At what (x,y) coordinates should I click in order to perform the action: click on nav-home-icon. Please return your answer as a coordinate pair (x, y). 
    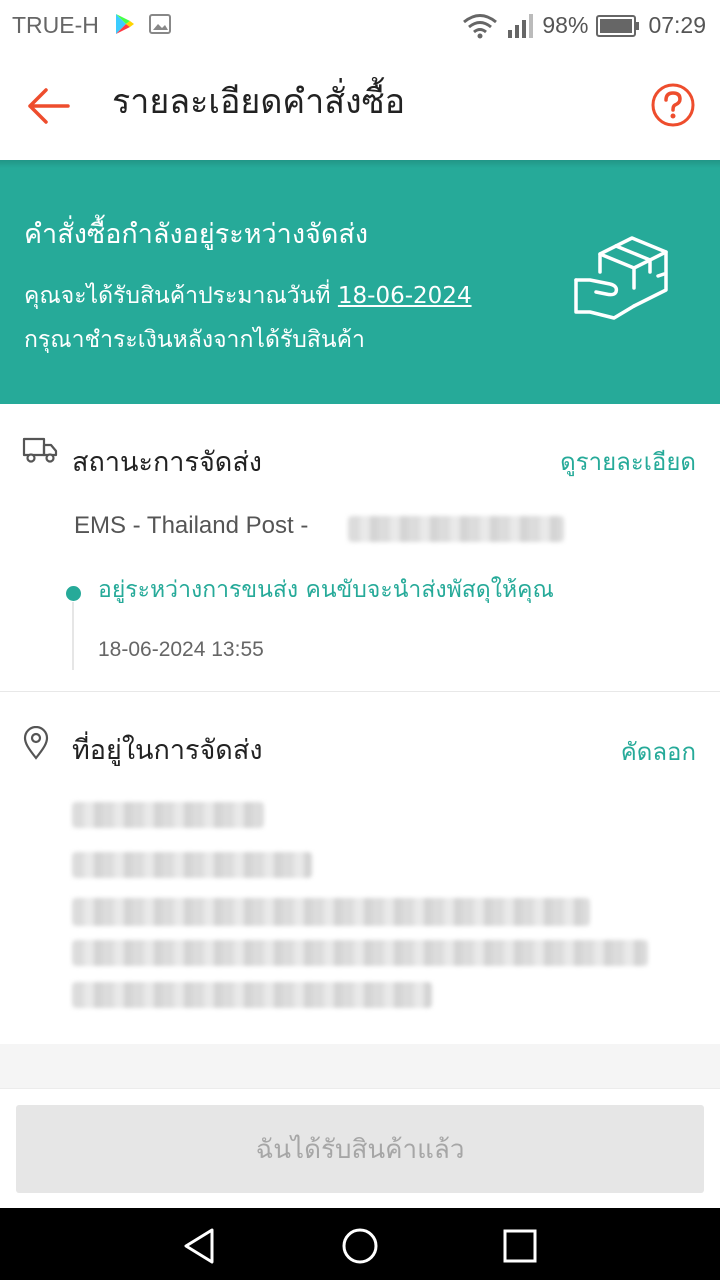
    Looking at the image, I should click on (360, 1246).